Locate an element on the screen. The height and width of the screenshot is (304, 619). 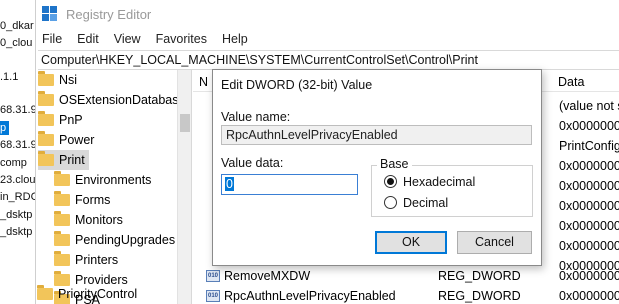
ok-button: OK is located at coordinates (411, 242).